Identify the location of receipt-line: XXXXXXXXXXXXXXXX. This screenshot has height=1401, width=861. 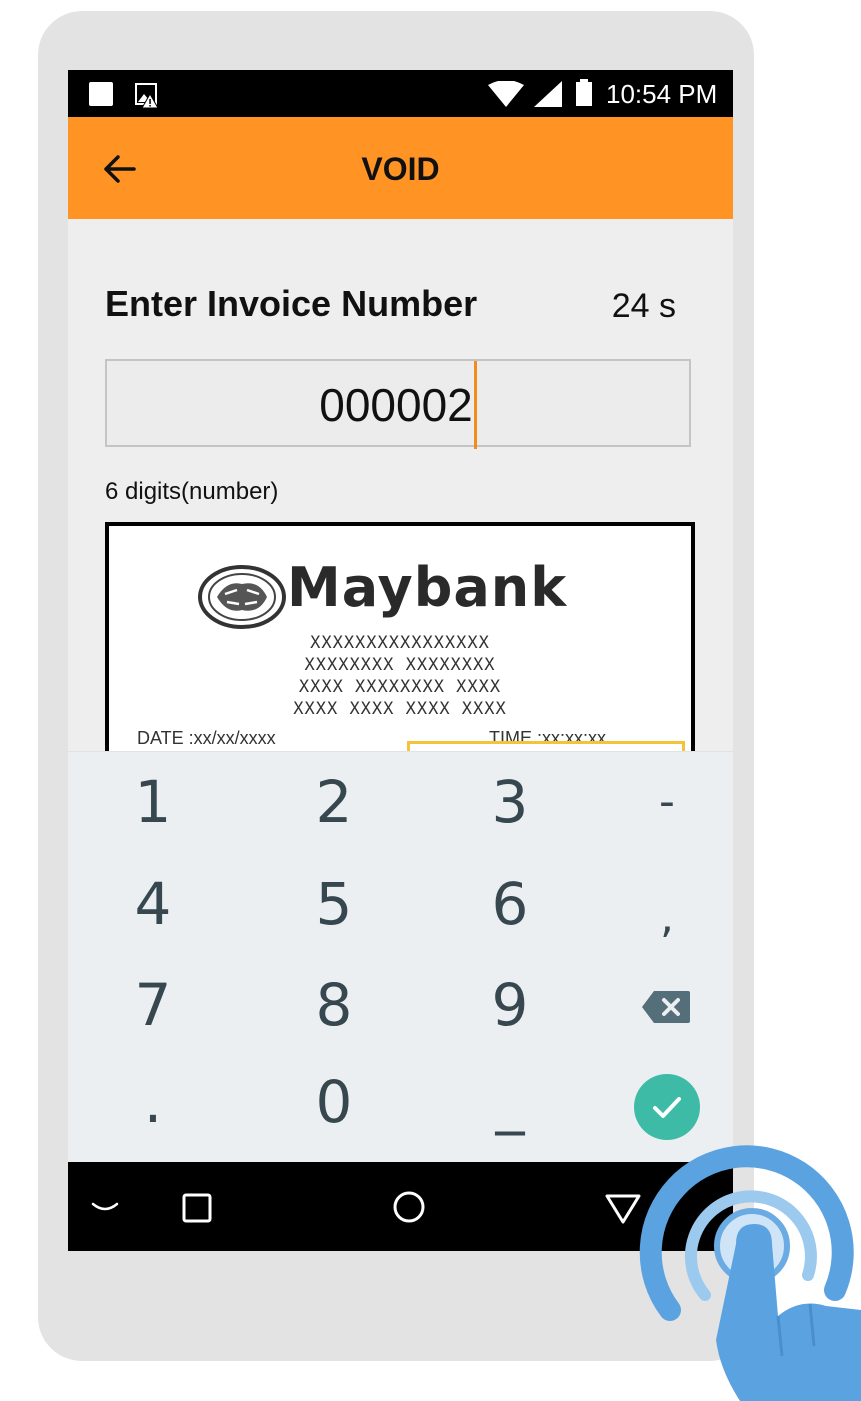
(400, 643).